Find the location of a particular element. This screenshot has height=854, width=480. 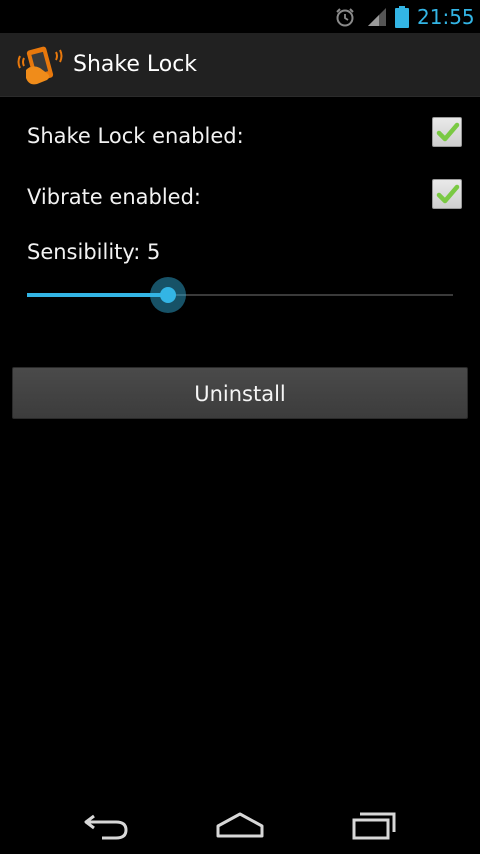

vibrate-enabled-checkbox is located at coordinates (447, 194).